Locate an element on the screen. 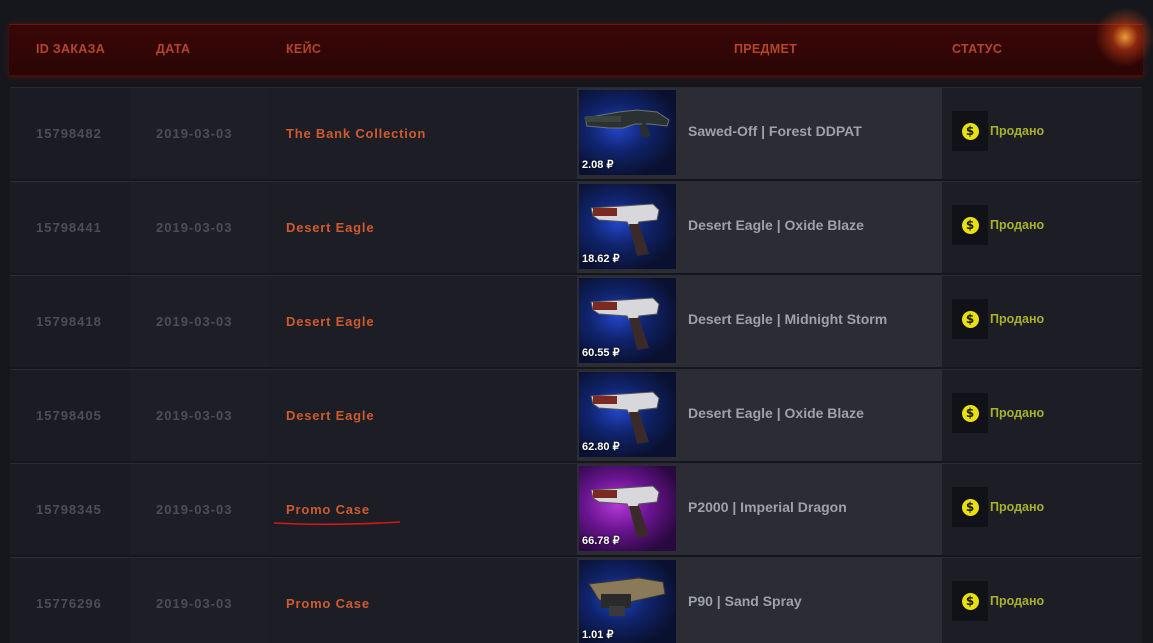 Image resolution: width=1153 pixels, height=643 pixels. annotation-underline is located at coordinates (337, 523).